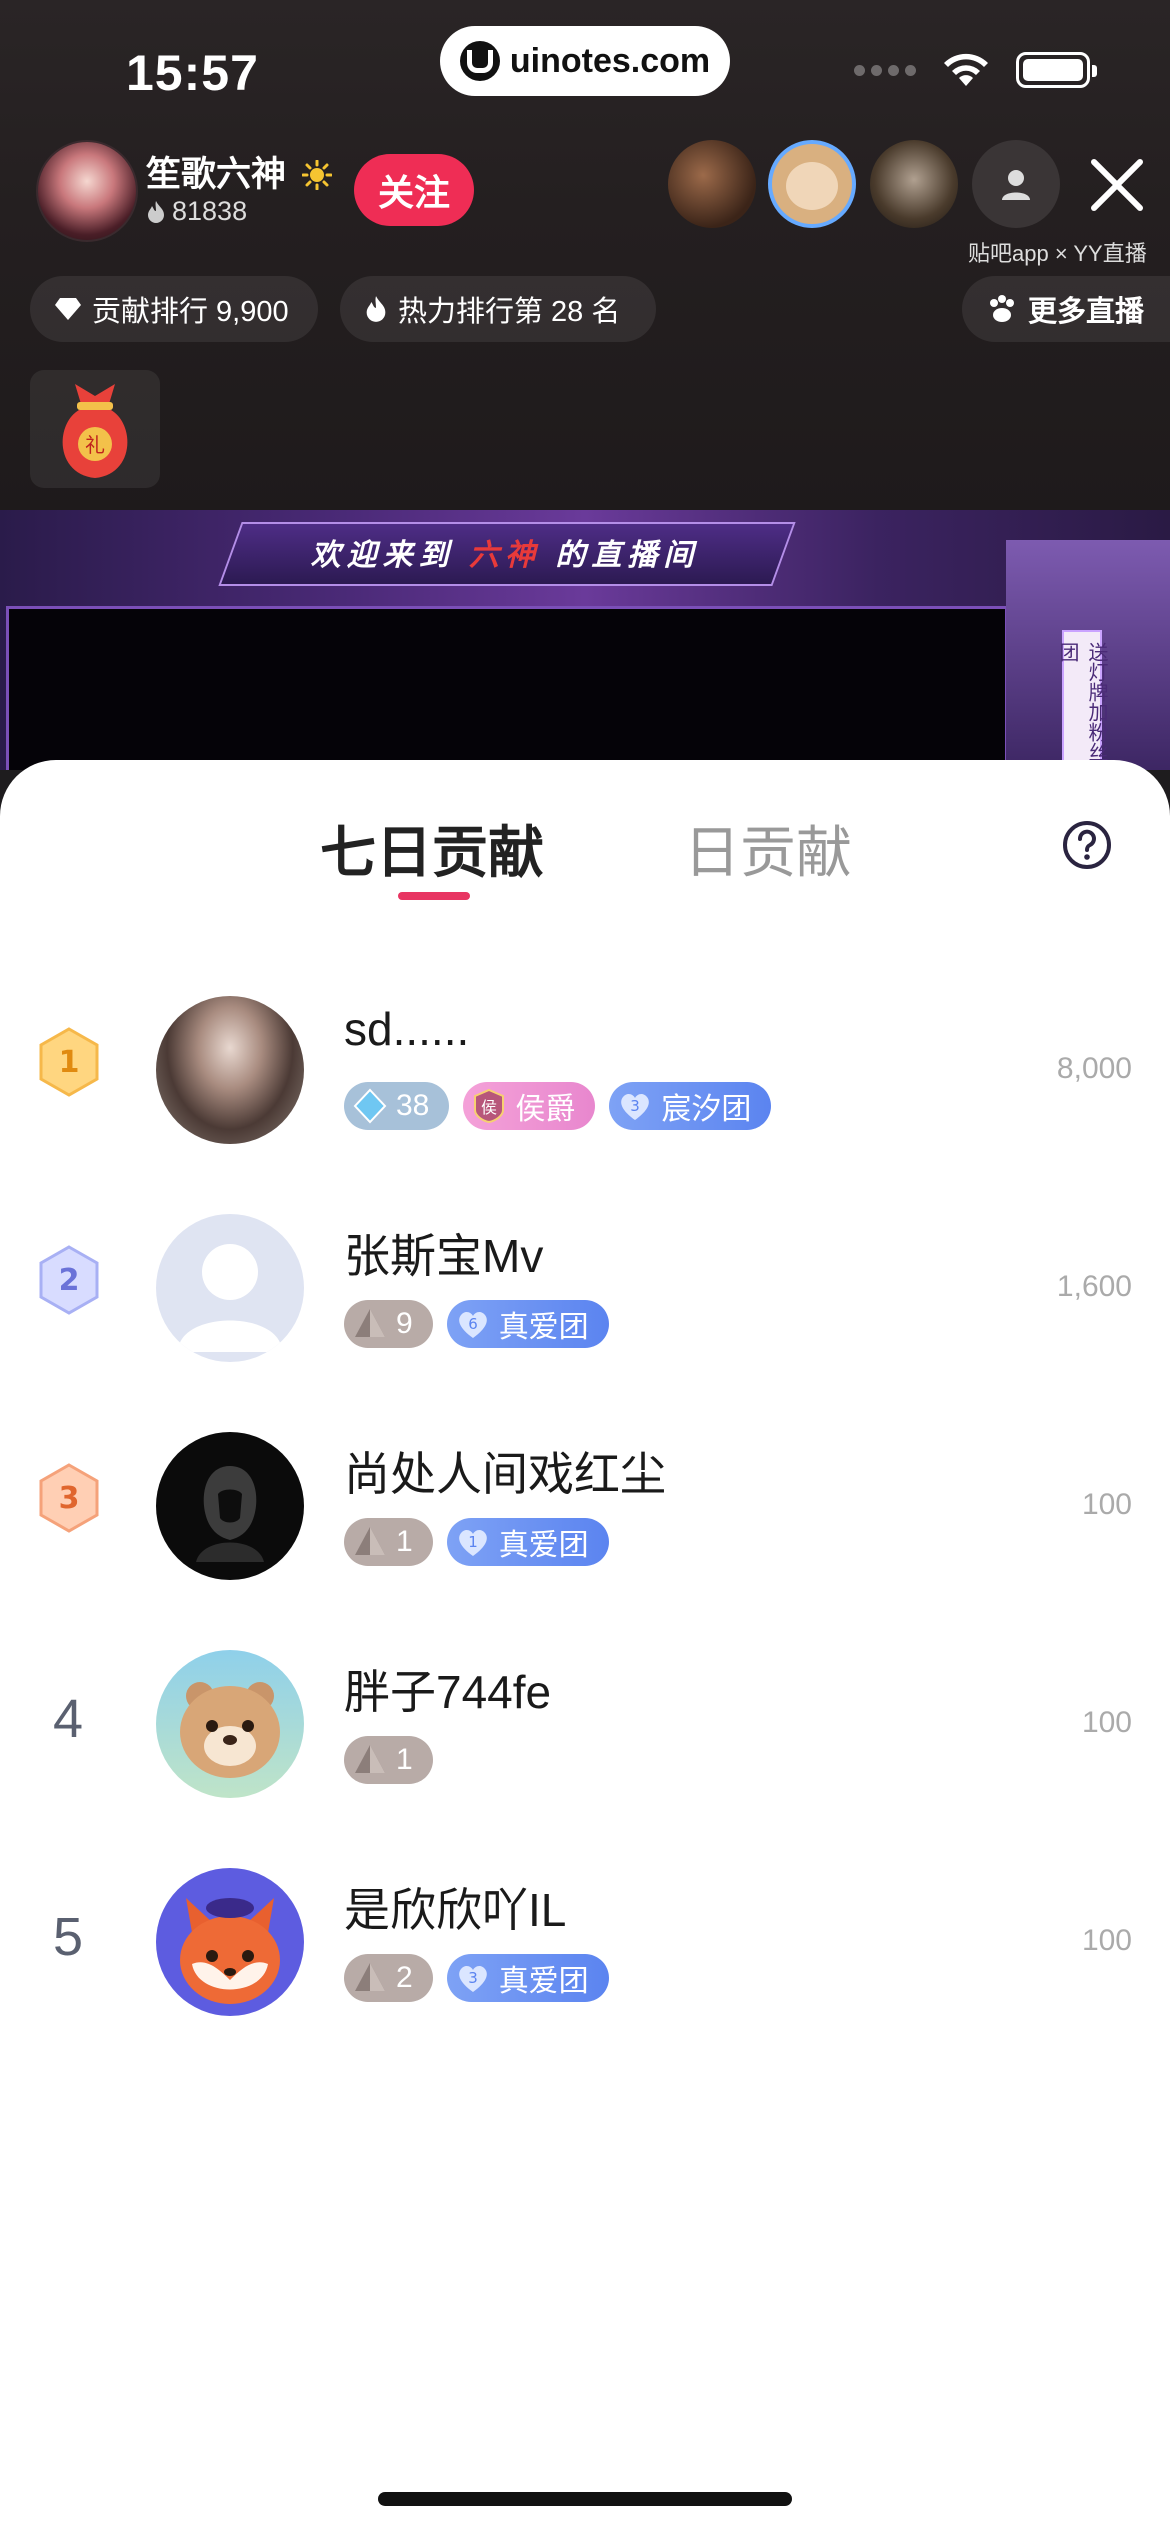 The width and height of the screenshot is (1170, 2532). I want to click on more-live-chip: 更多直播, so click(1066, 309).